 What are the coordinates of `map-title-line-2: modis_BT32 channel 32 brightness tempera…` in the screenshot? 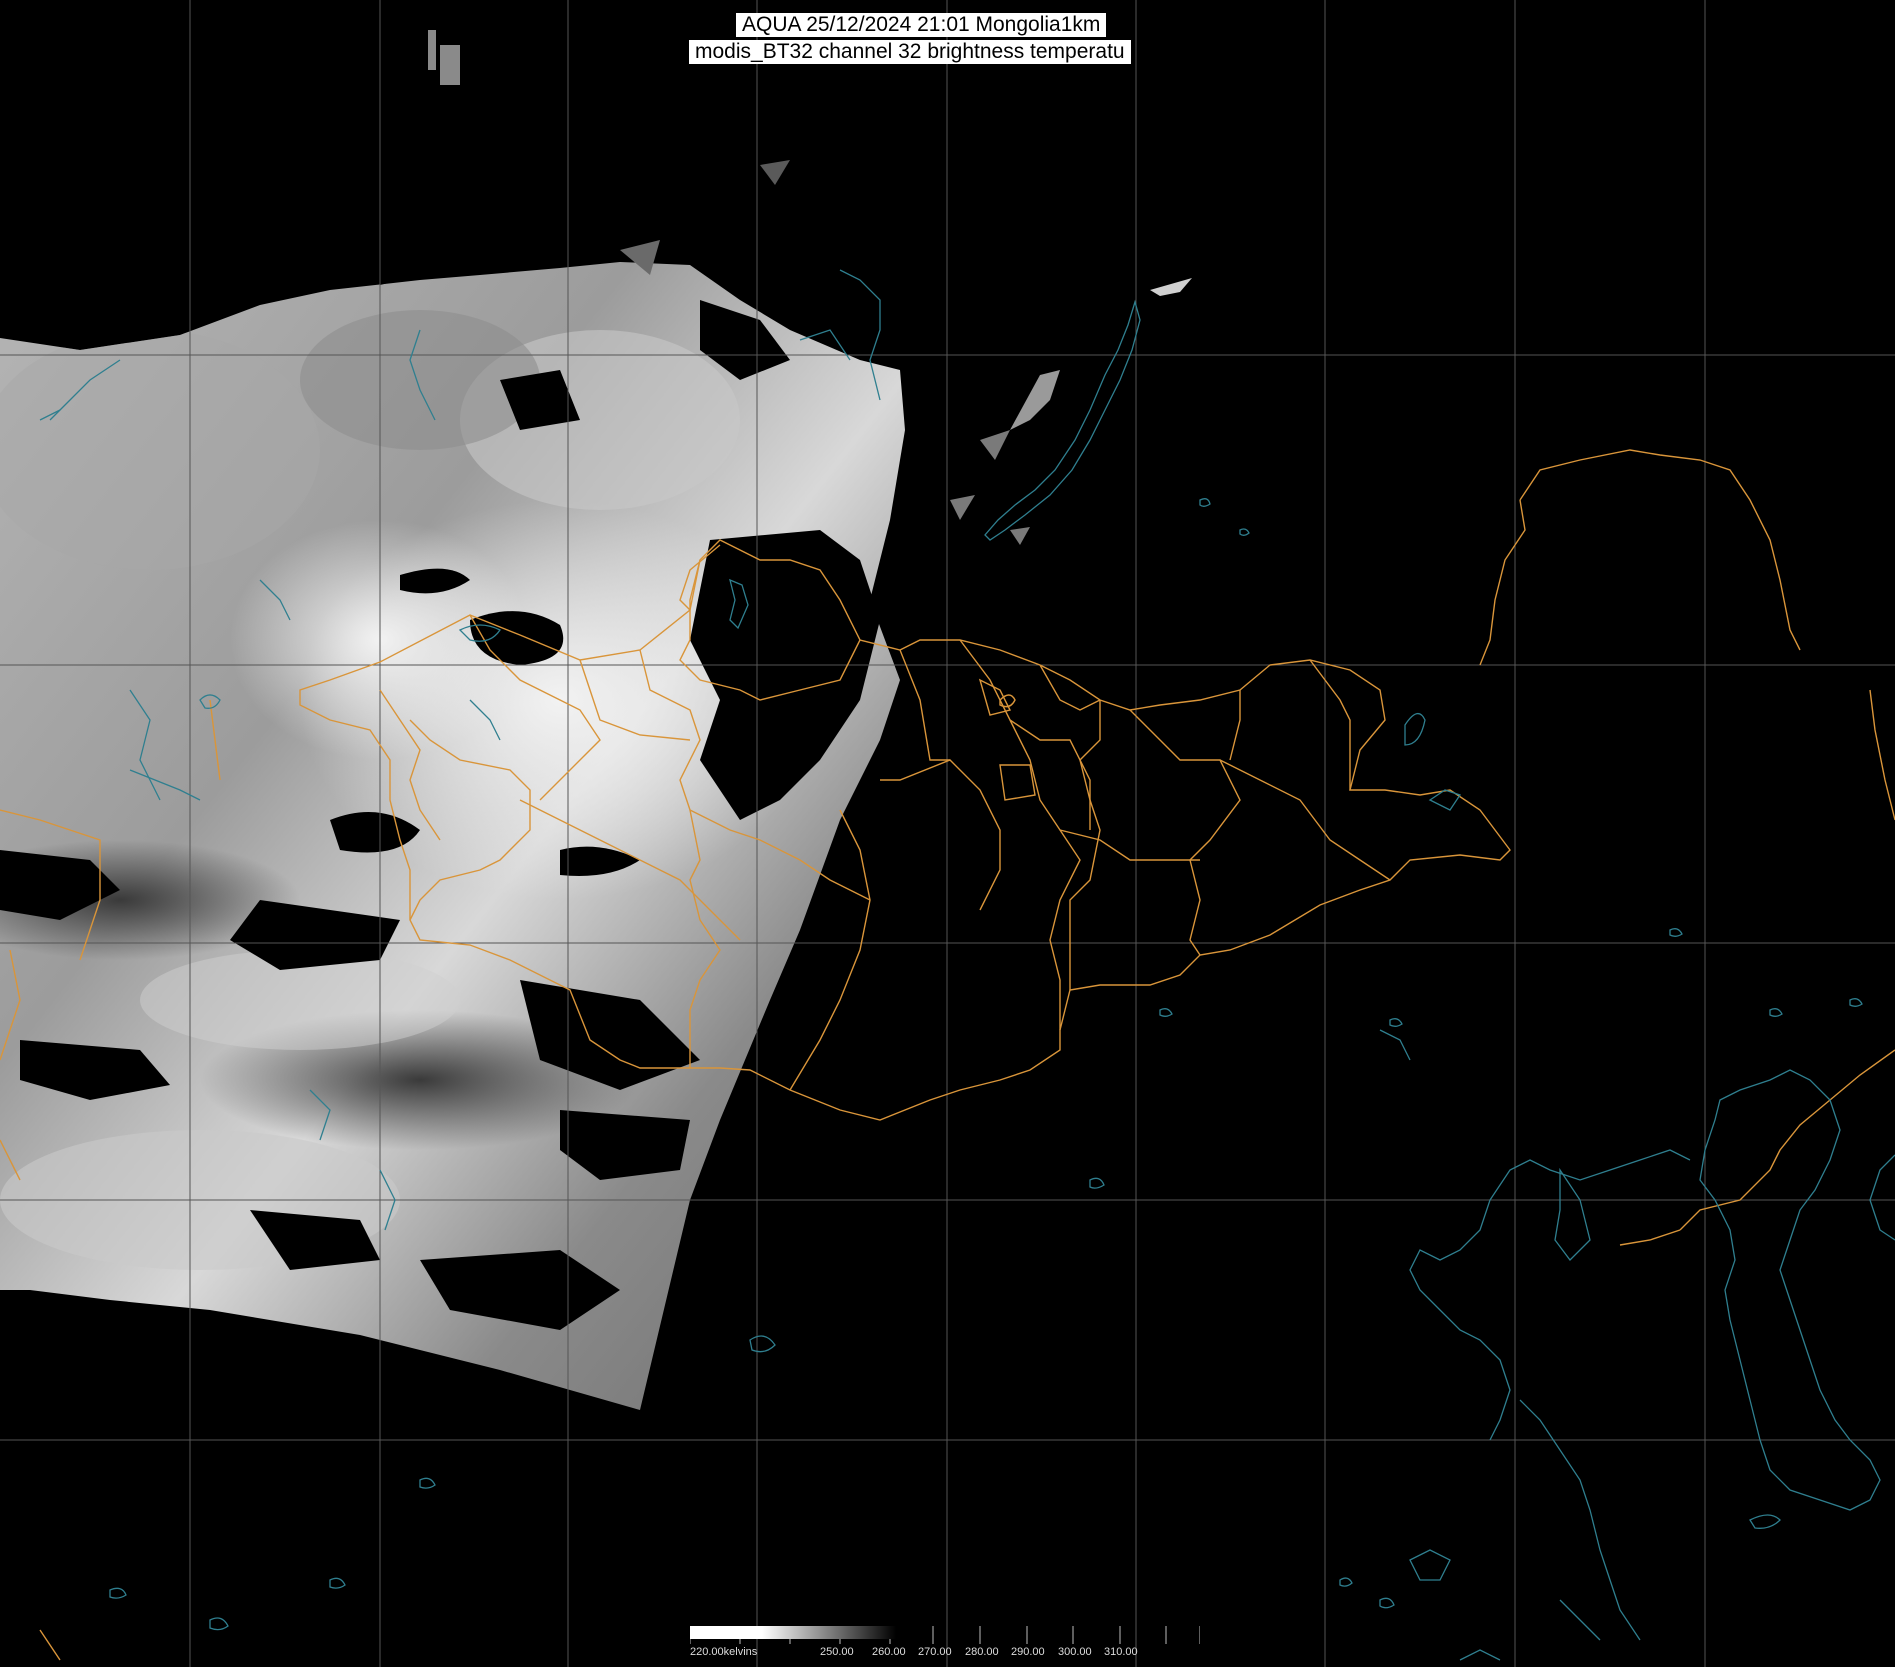 It's located at (910, 52).